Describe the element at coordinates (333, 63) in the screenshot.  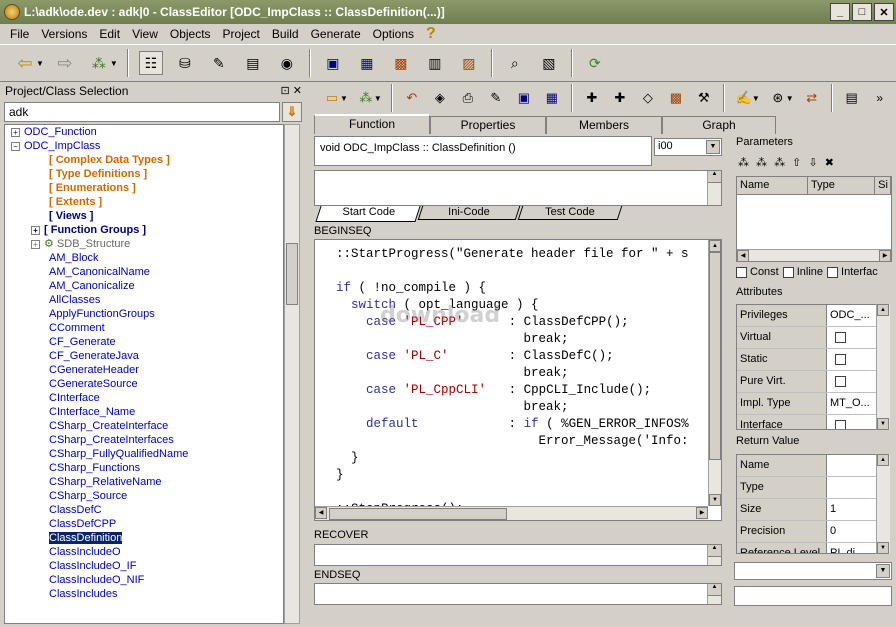
I see `class-editor-icon: ▣` at that location.